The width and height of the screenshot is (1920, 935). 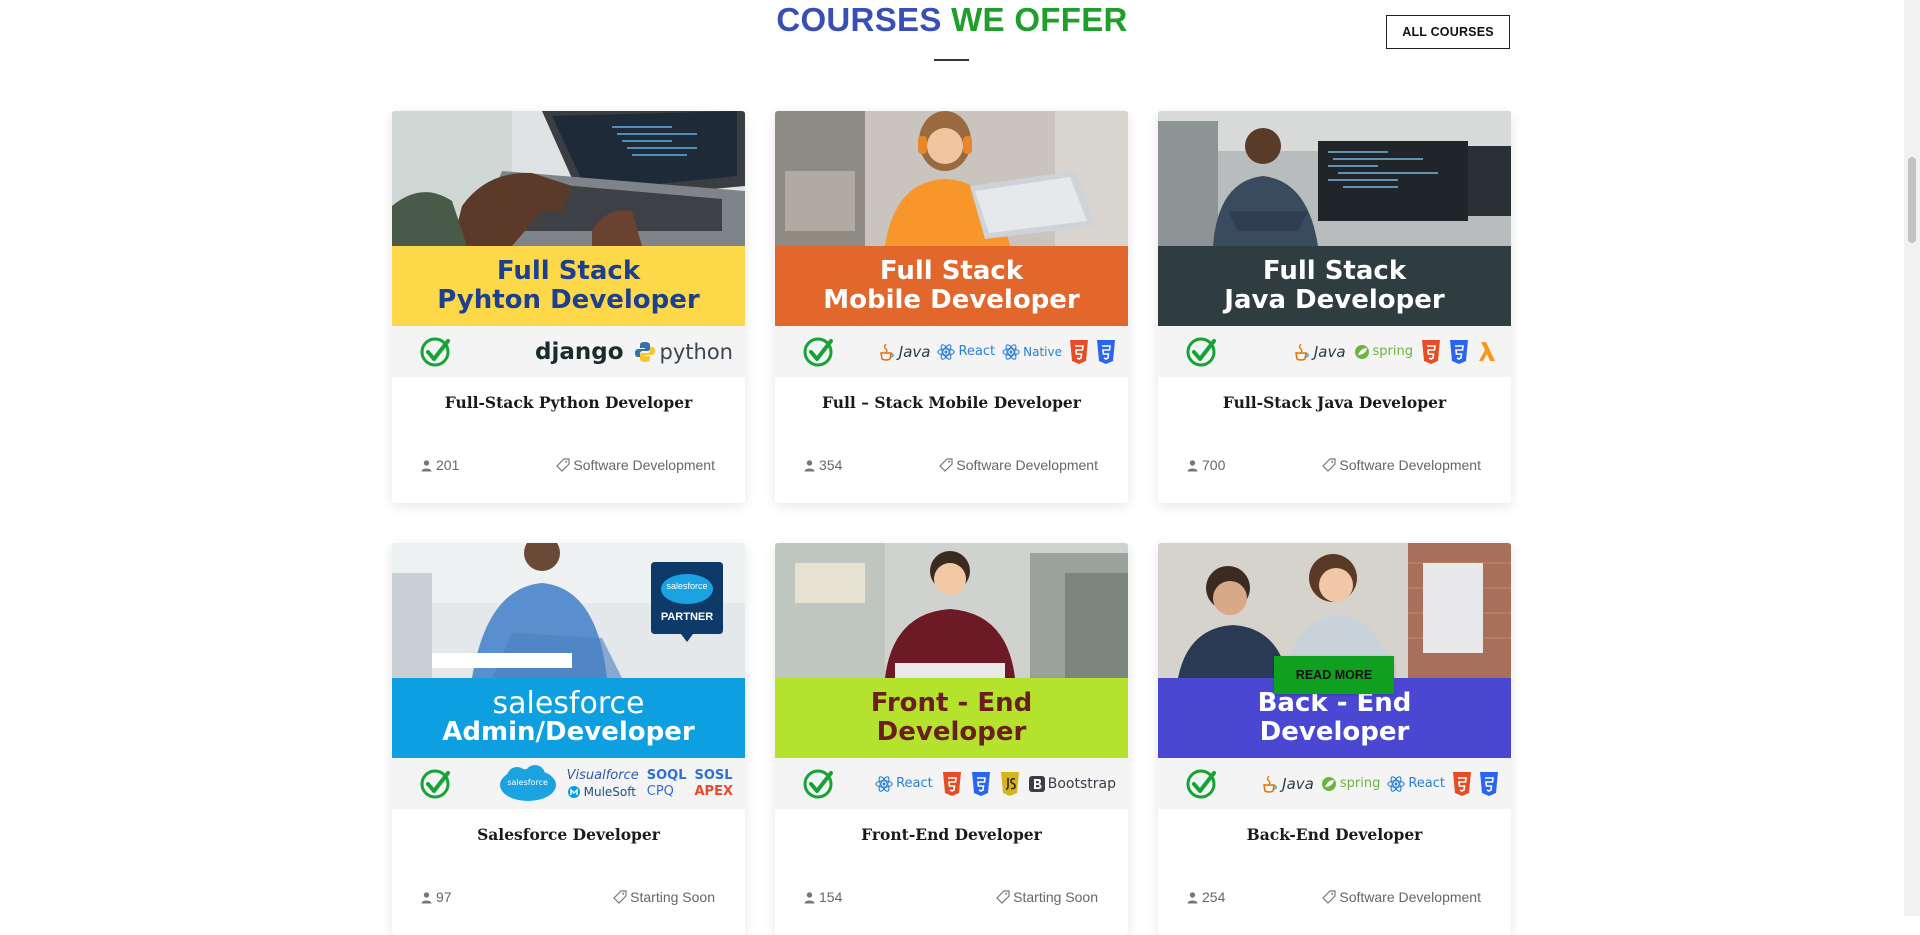 I want to click on sosl-label: SOSL, so click(x=713, y=775).